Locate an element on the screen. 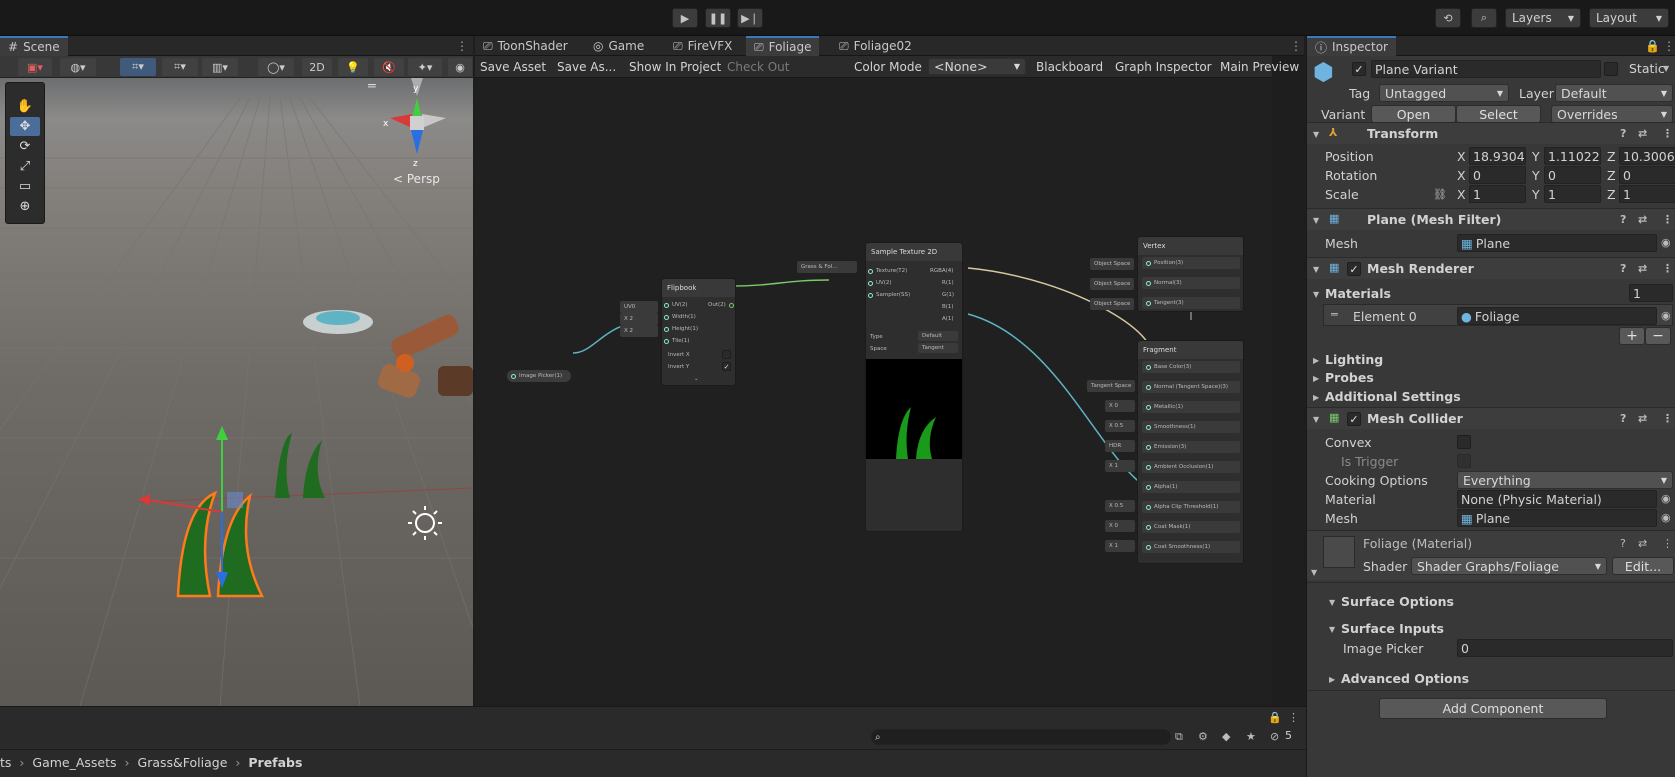 This screenshot has width=1675, height=777. rotate-tool: ⟳ is located at coordinates (25, 146).